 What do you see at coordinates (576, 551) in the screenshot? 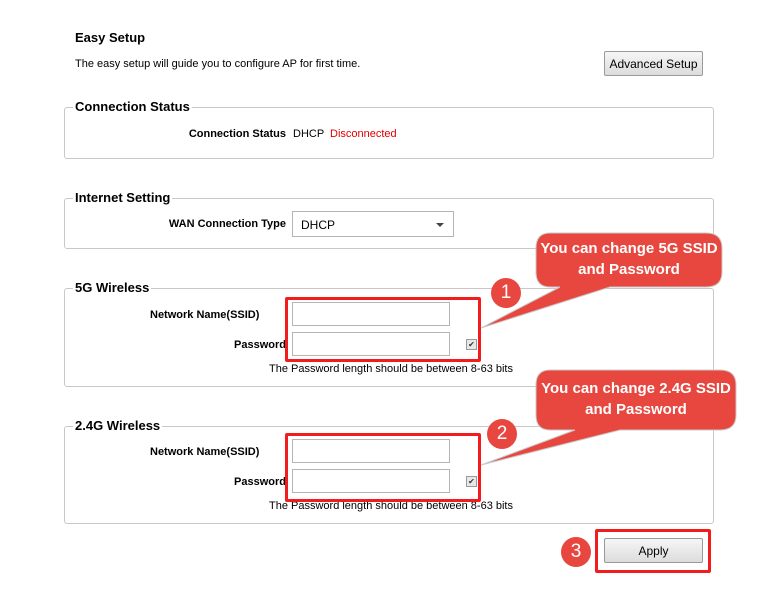
I see `step-number-3: 3` at bounding box center [576, 551].